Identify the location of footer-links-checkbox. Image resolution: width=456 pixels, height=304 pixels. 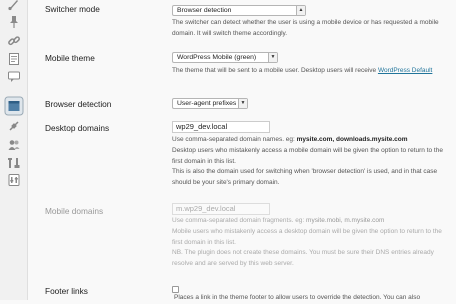
(175, 289).